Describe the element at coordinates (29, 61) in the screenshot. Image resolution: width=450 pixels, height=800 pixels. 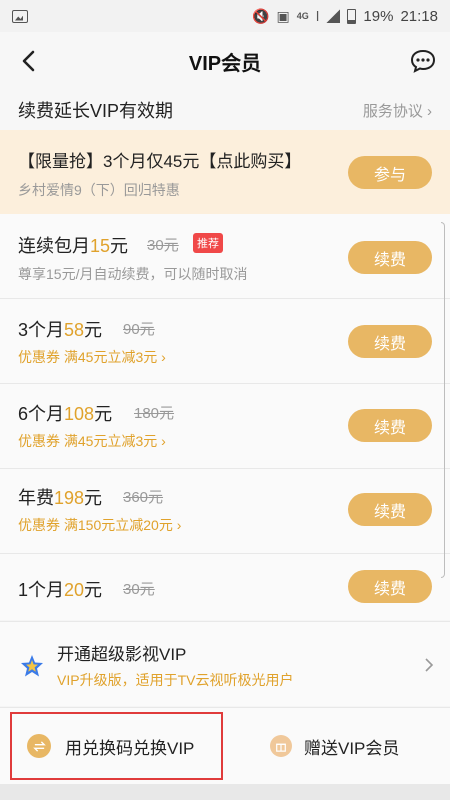
I see `back-arrow-icon` at that location.